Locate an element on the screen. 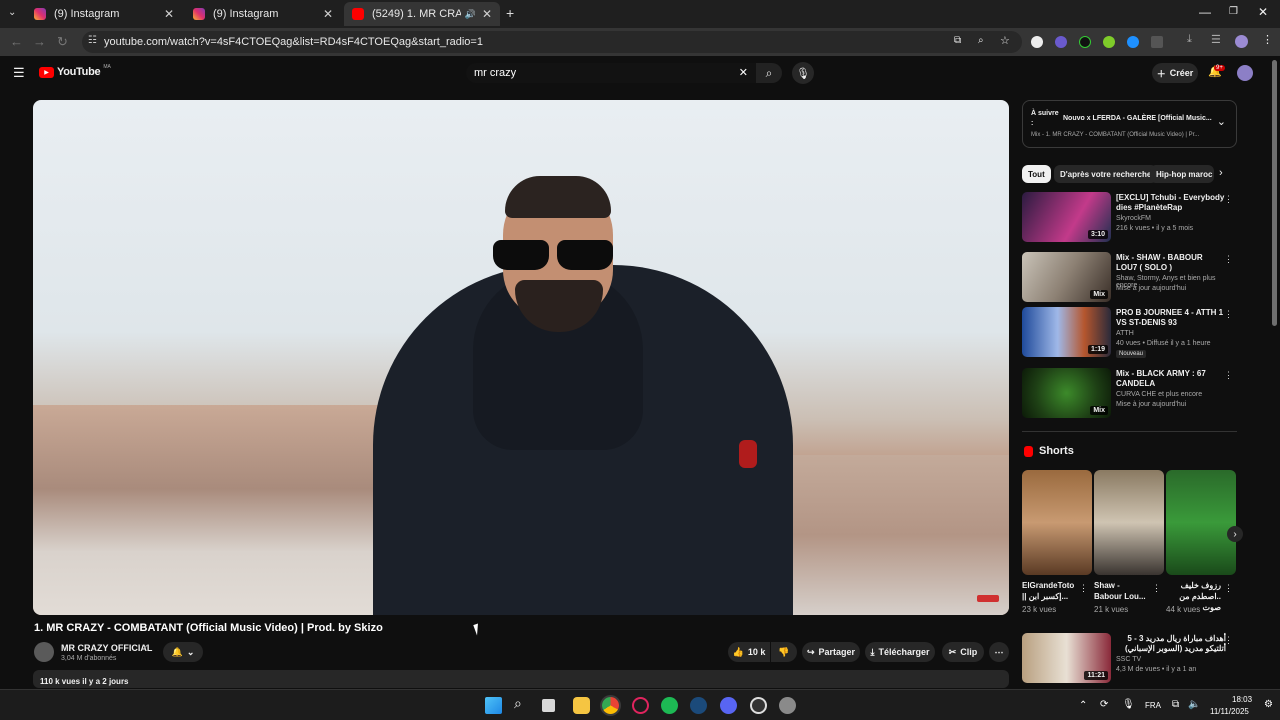  speaker-icon: 🔈 is located at coordinates (1194, 704).